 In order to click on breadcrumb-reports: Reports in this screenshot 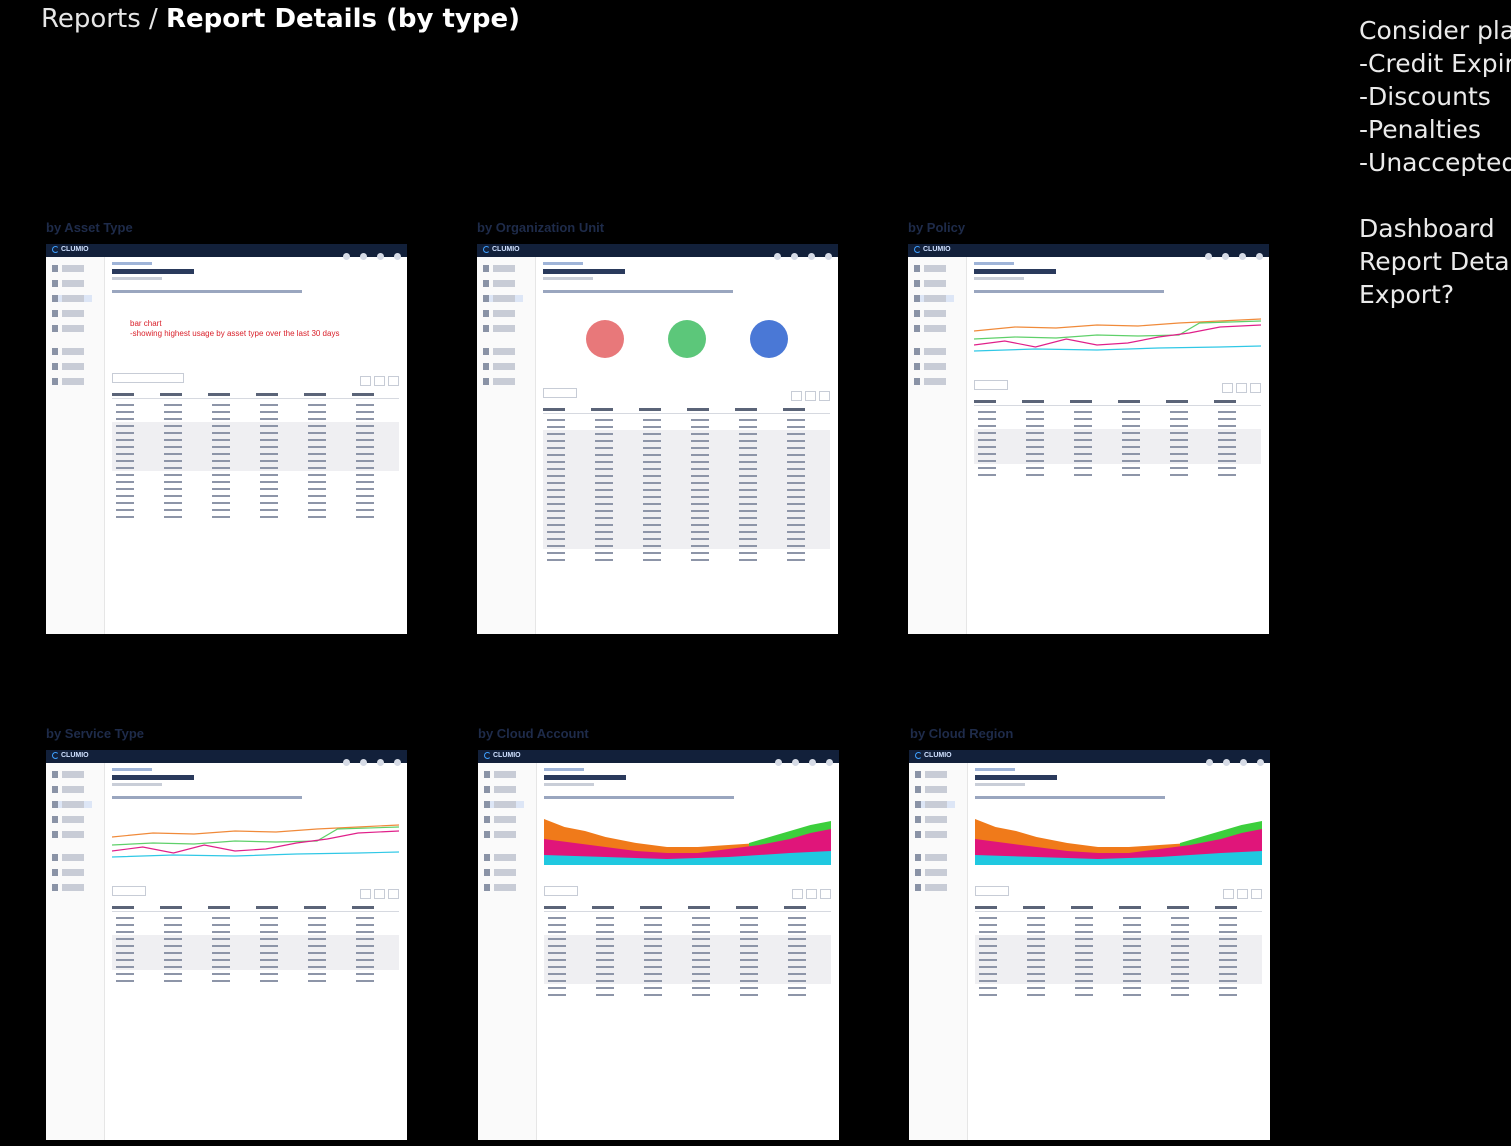, I will do `click(91, 19)`.